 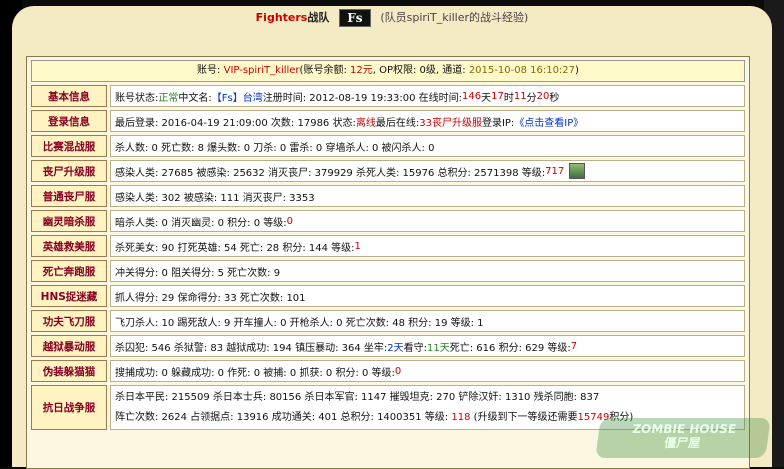 I want to click on row-content-hns: 抓人得分: 29 保命得分: 33 死亡次数: 101, so click(x=427, y=296).